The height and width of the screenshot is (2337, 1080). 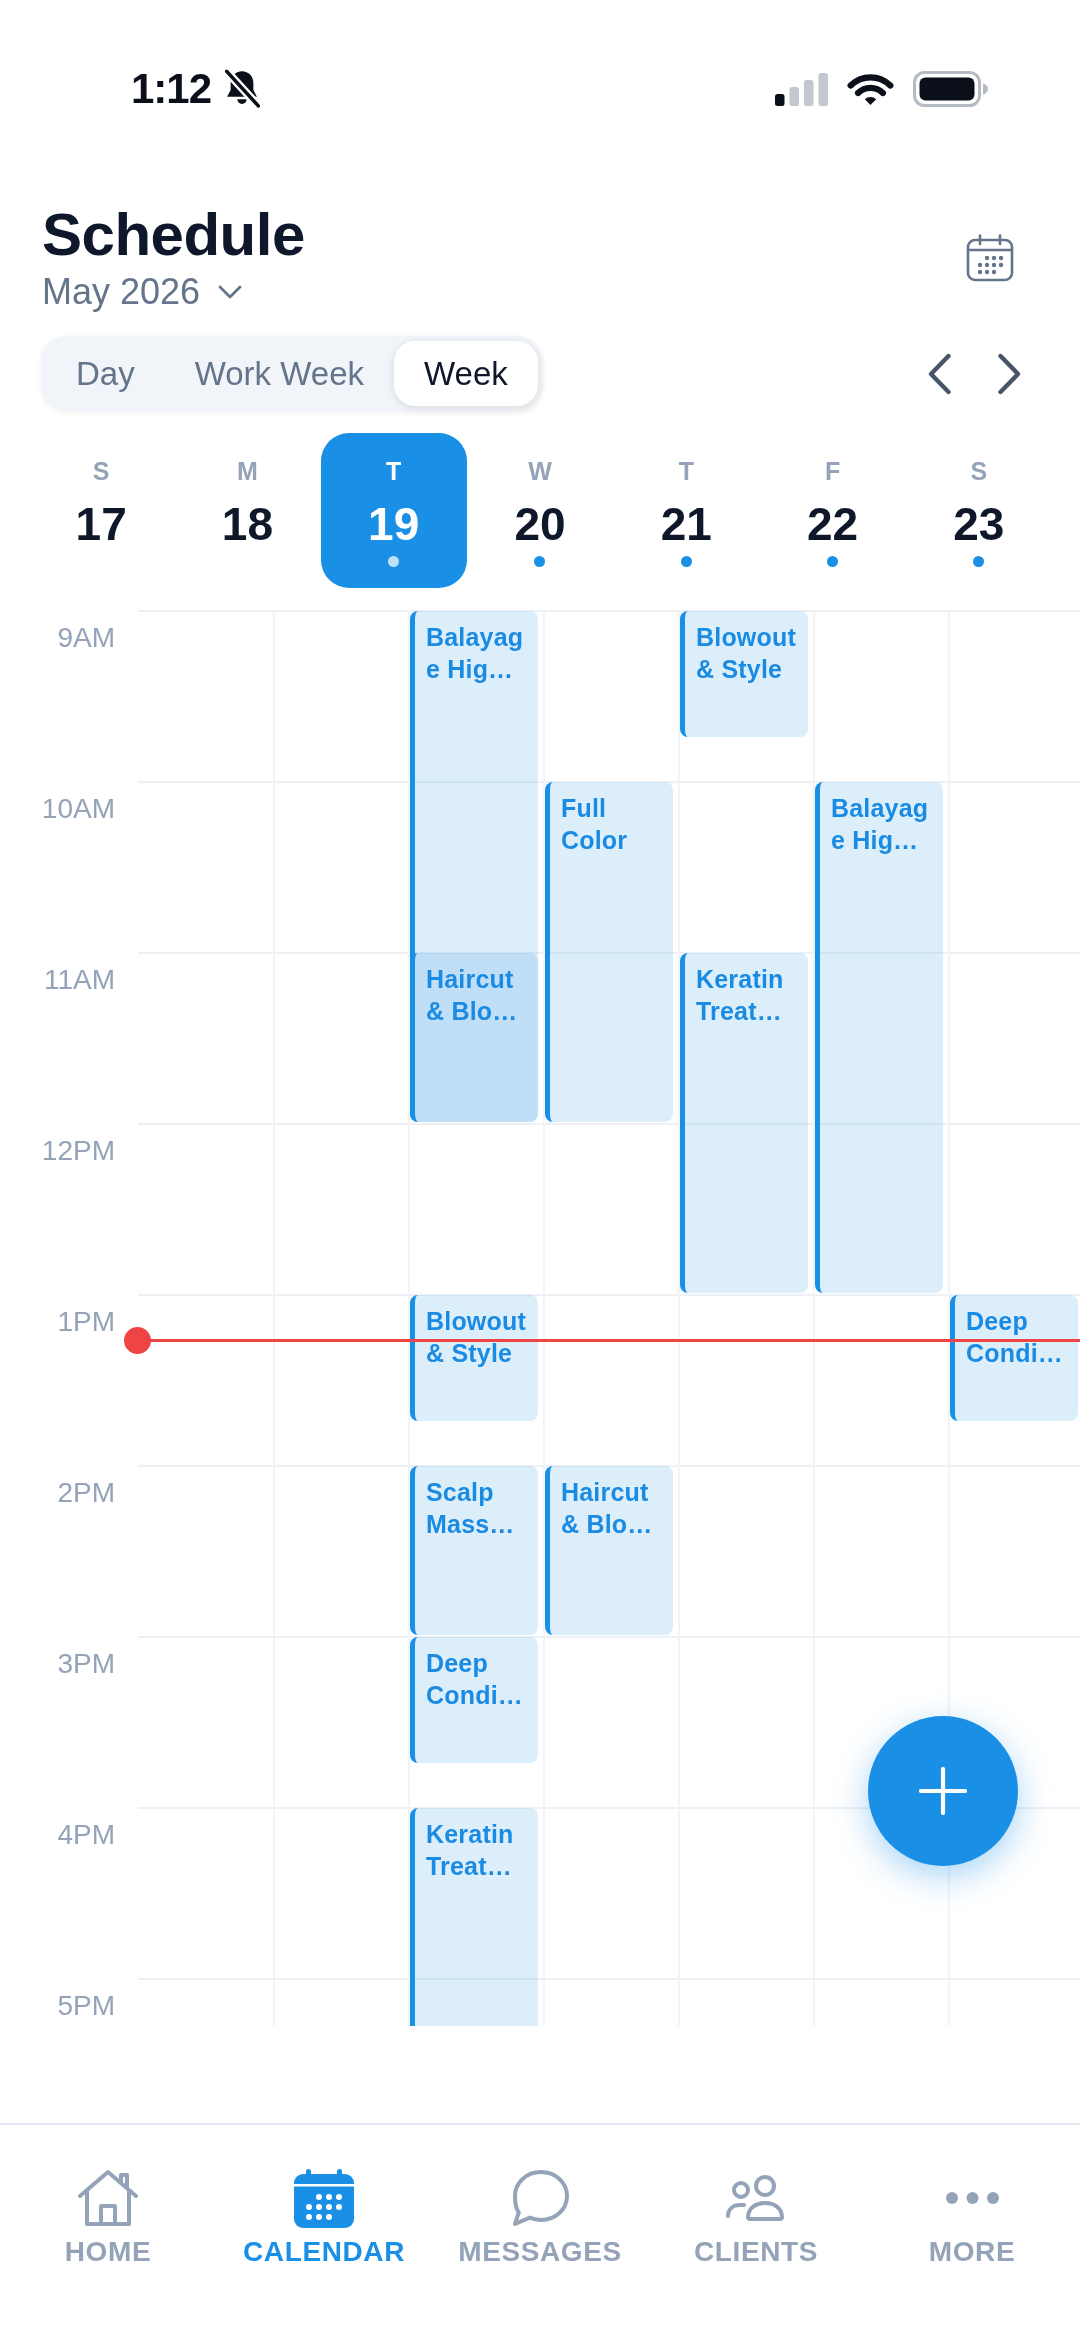 I want to click on date-tab: T 21, so click(x=686, y=510).